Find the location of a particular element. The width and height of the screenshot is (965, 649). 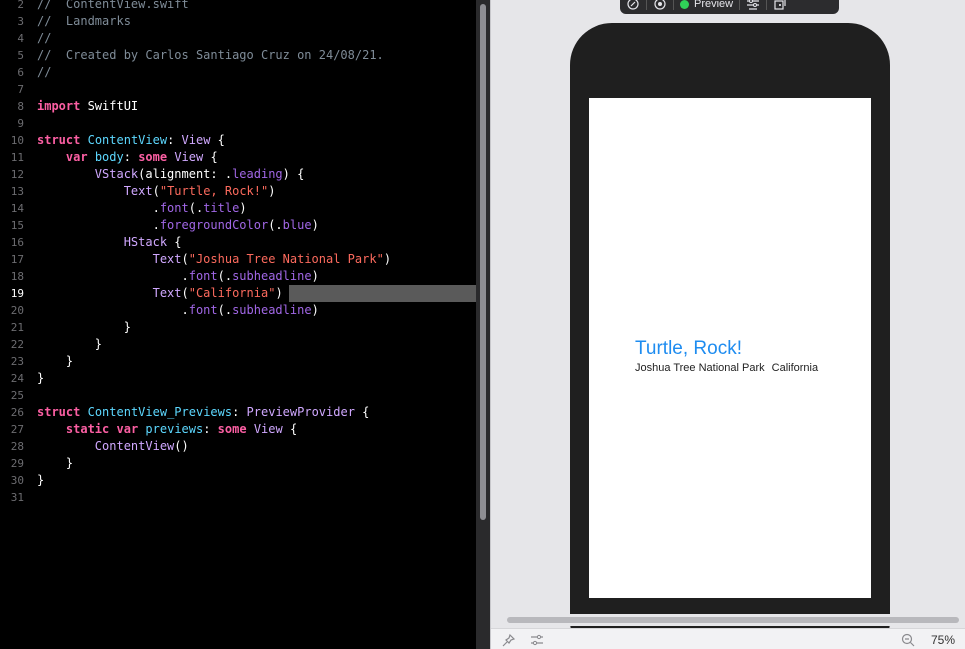

line-highlight is located at coordinates (382, 293).